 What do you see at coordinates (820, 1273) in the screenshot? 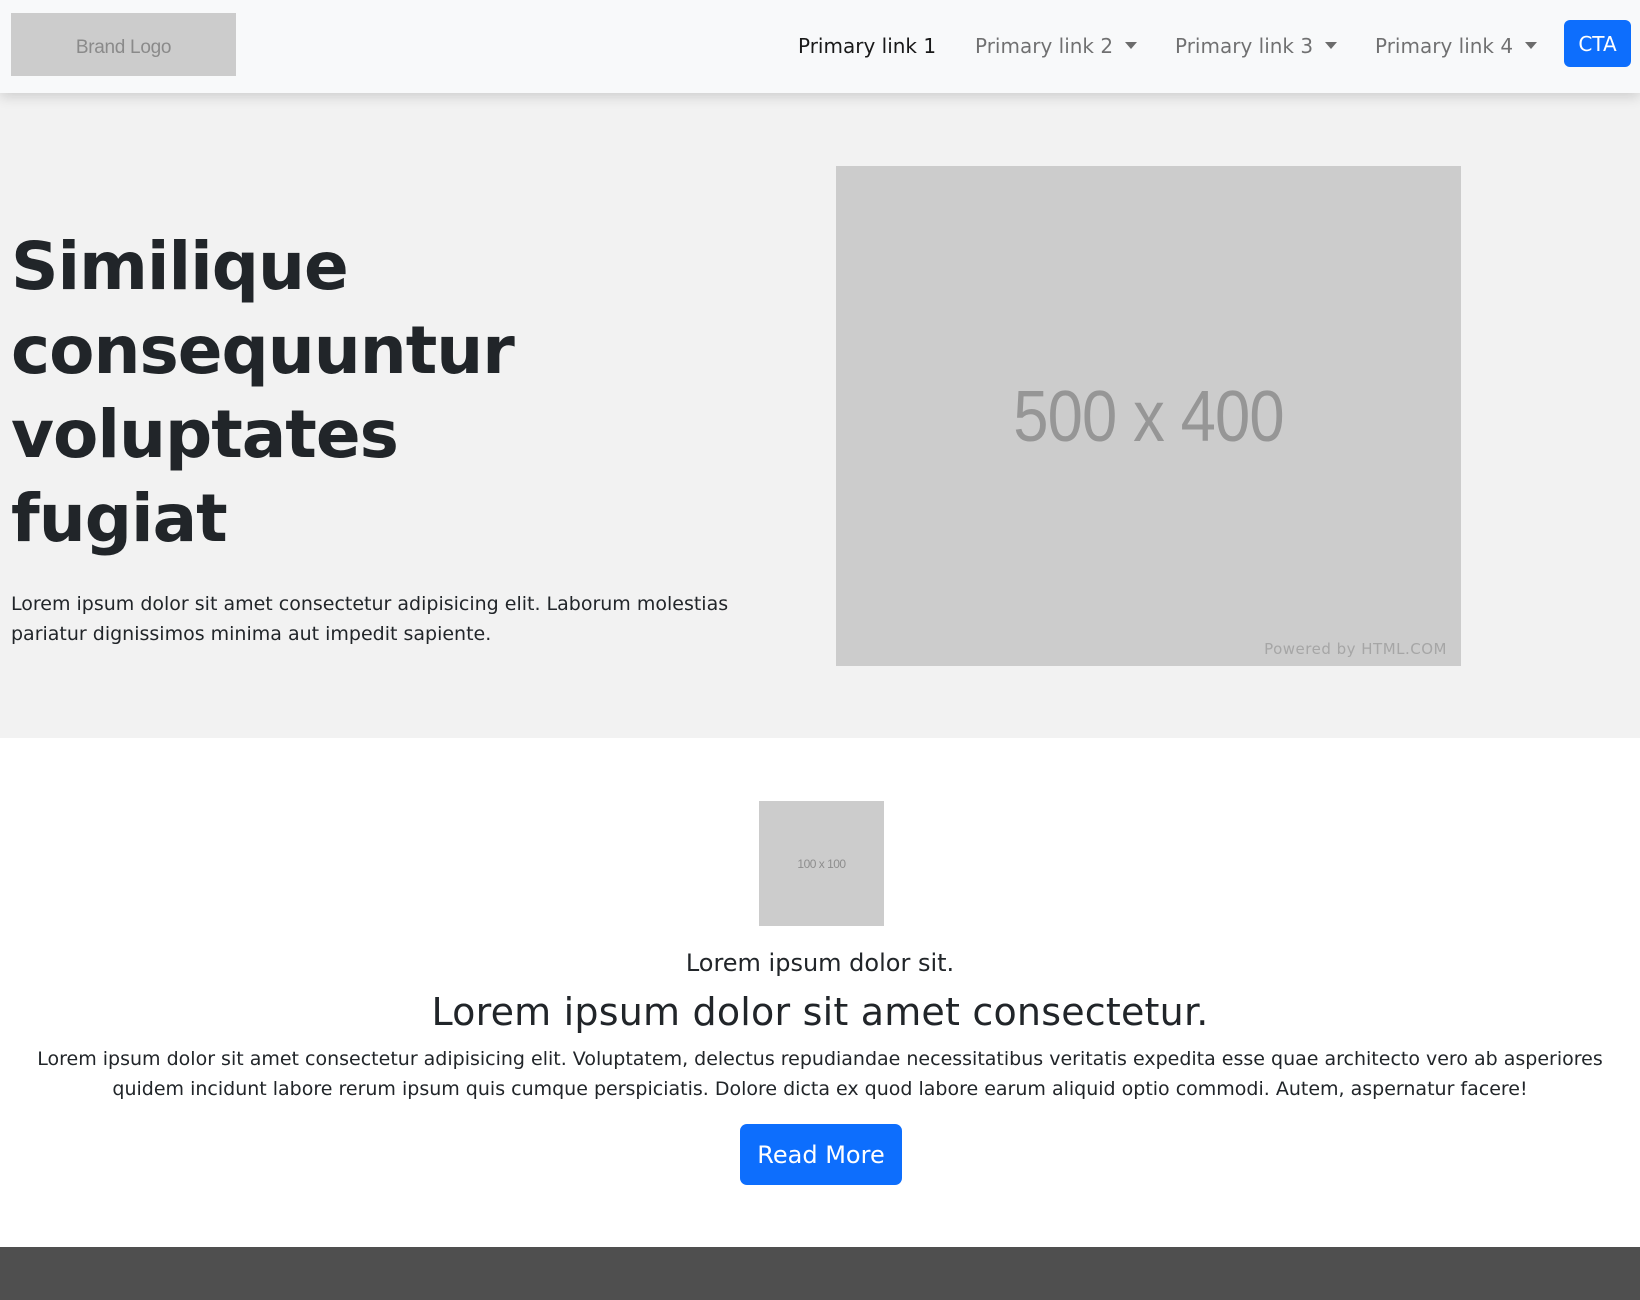
I see `footer` at bounding box center [820, 1273].